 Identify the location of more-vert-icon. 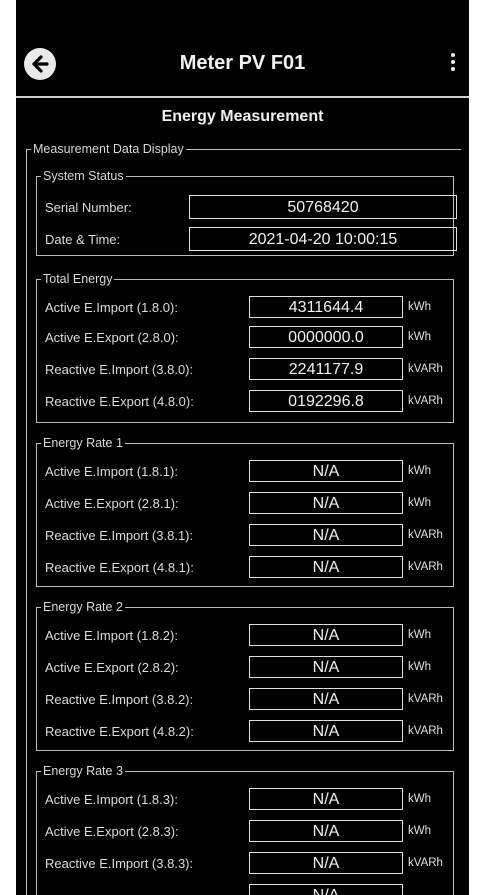
(453, 64).